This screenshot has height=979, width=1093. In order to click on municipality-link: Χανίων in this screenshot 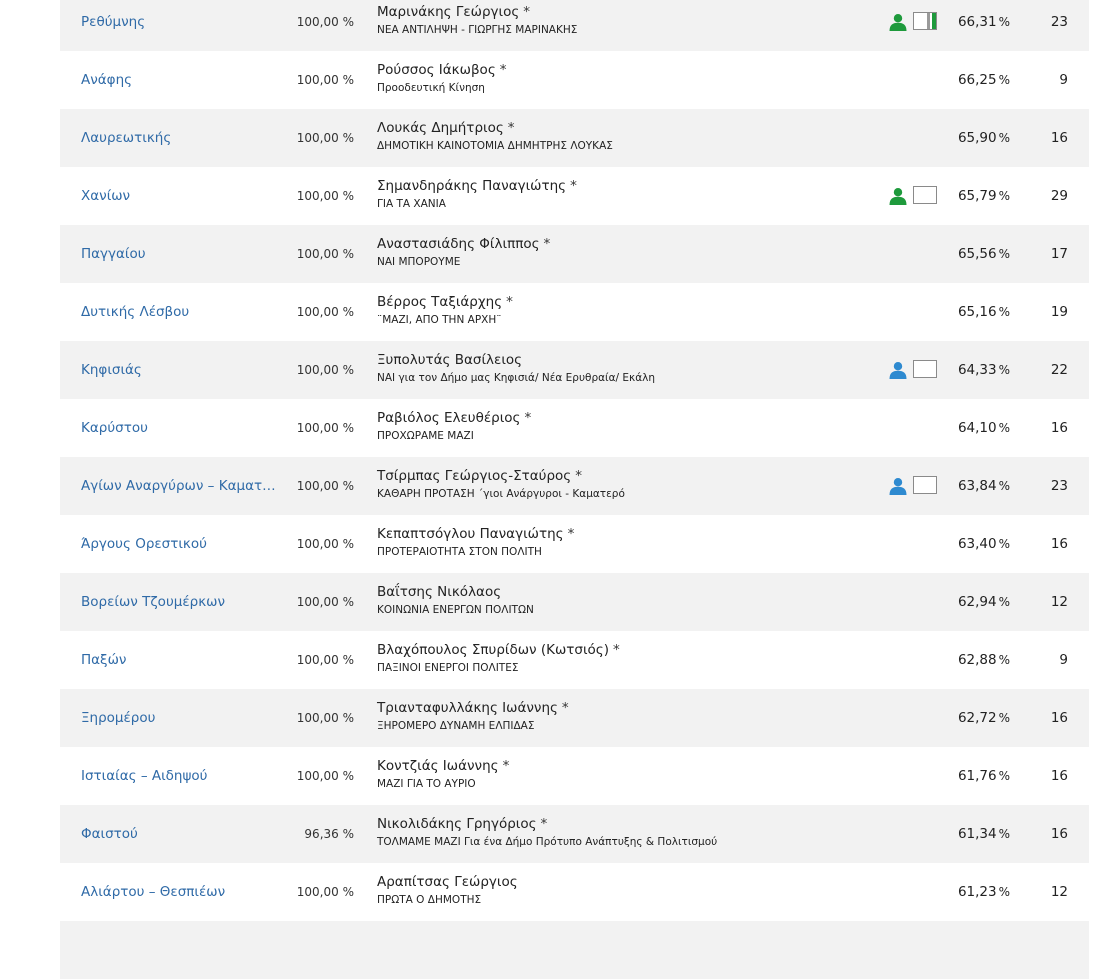, I will do `click(178, 196)`.